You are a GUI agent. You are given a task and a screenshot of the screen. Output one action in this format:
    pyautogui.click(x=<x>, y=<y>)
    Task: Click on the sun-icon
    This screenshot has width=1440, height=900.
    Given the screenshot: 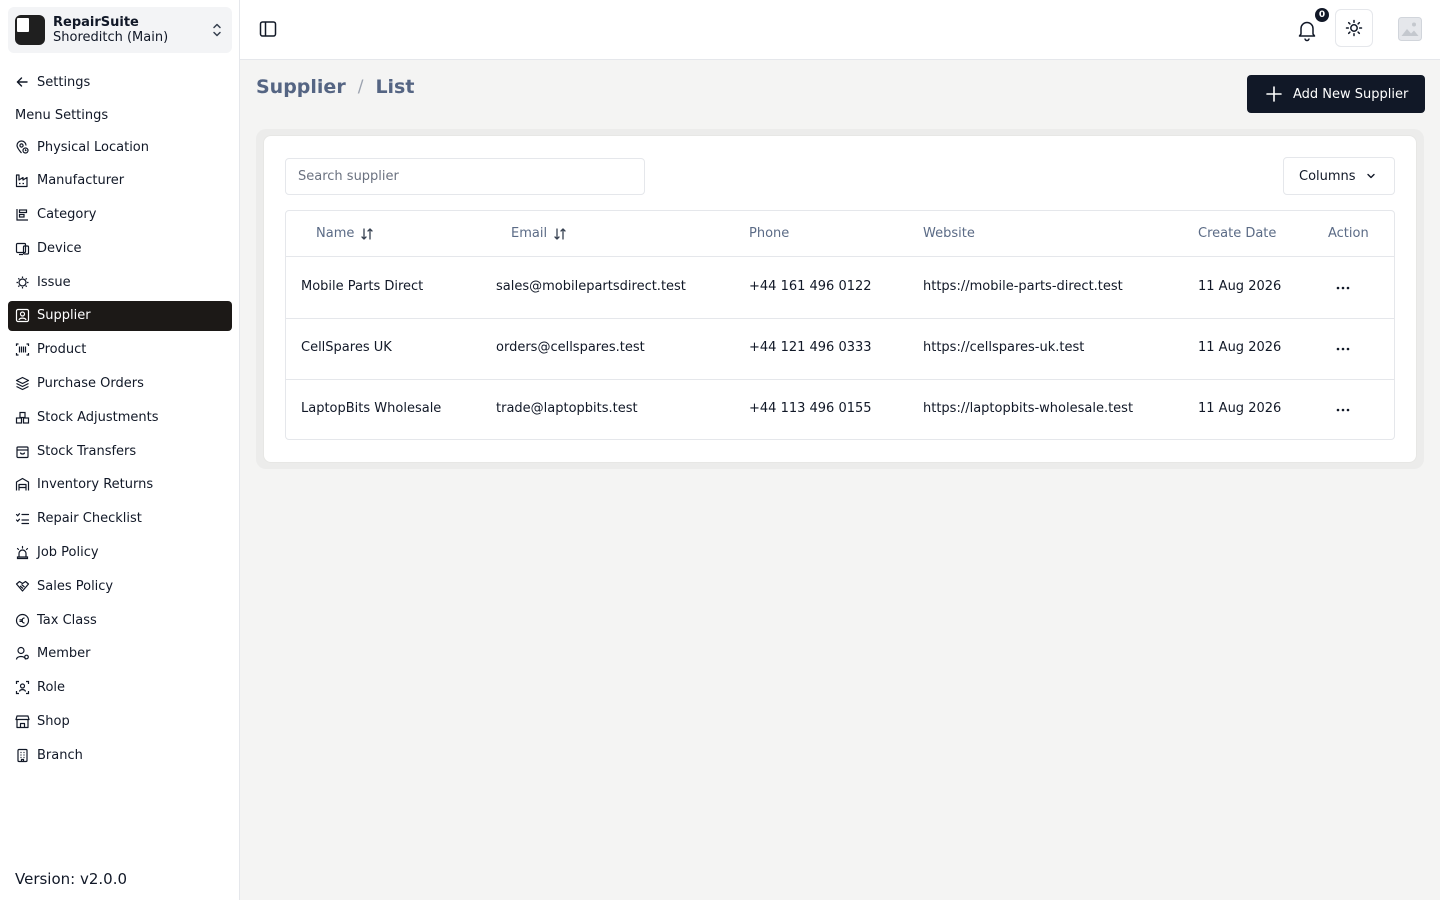 What is the action you would take?
    pyautogui.click(x=1354, y=28)
    